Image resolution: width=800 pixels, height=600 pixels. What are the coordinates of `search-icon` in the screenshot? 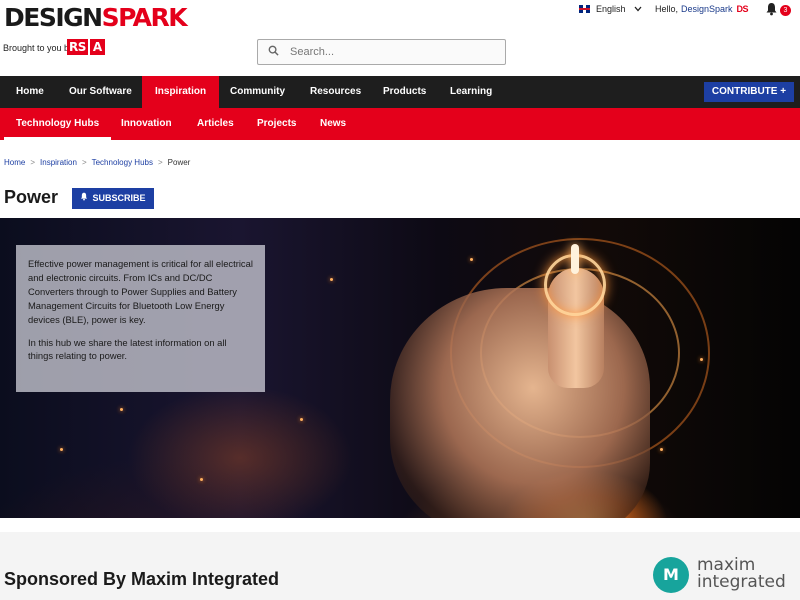 It's located at (275, 52).